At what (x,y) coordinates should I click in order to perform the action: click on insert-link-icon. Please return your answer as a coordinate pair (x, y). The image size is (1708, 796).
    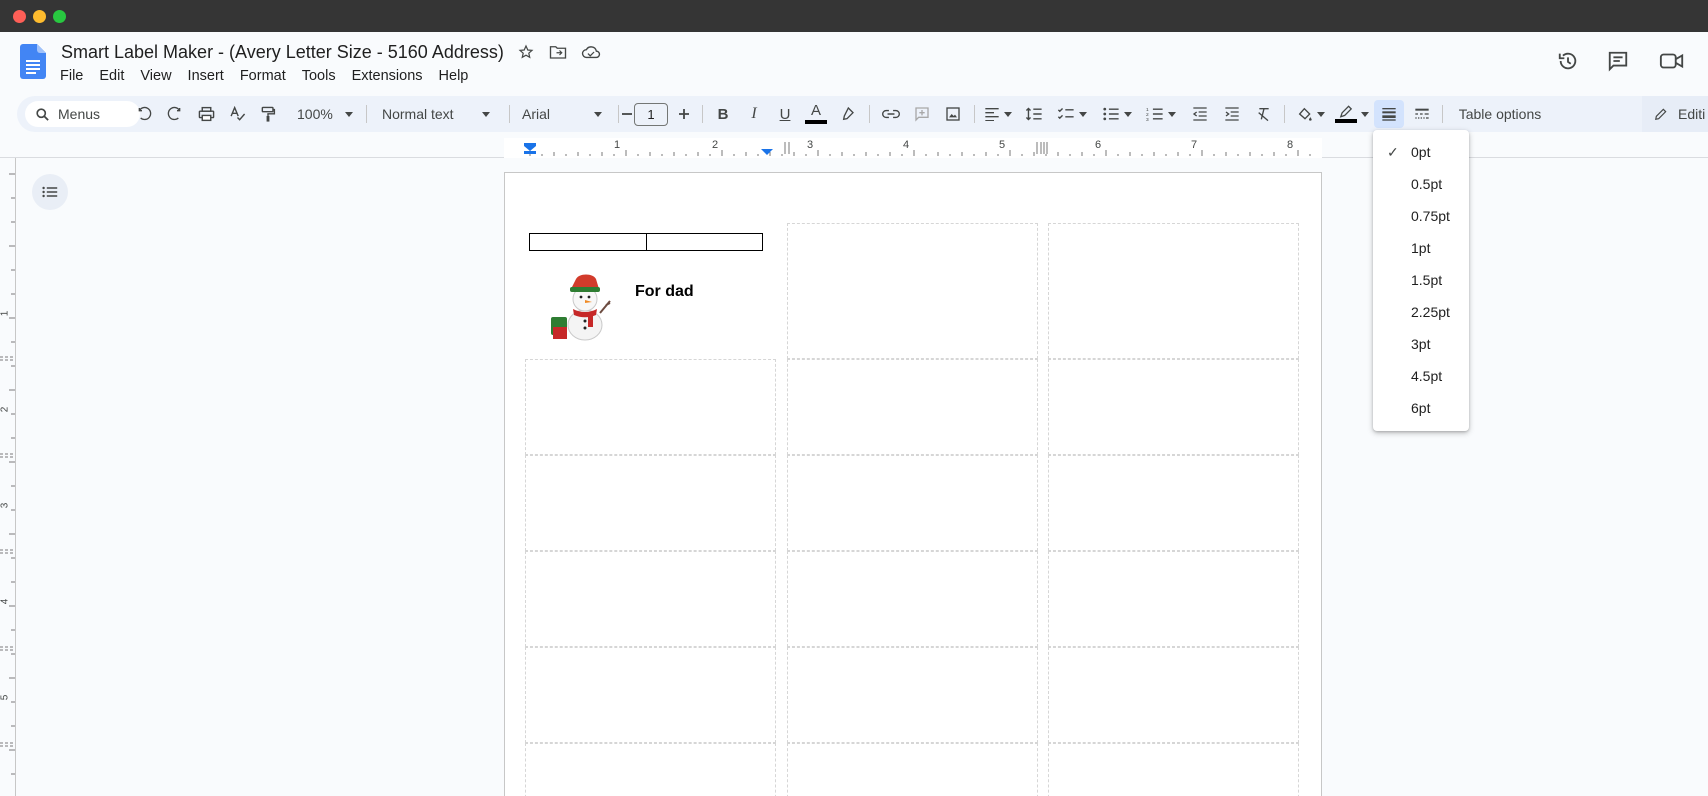
    Looking at the image, I should click on (891, 114).